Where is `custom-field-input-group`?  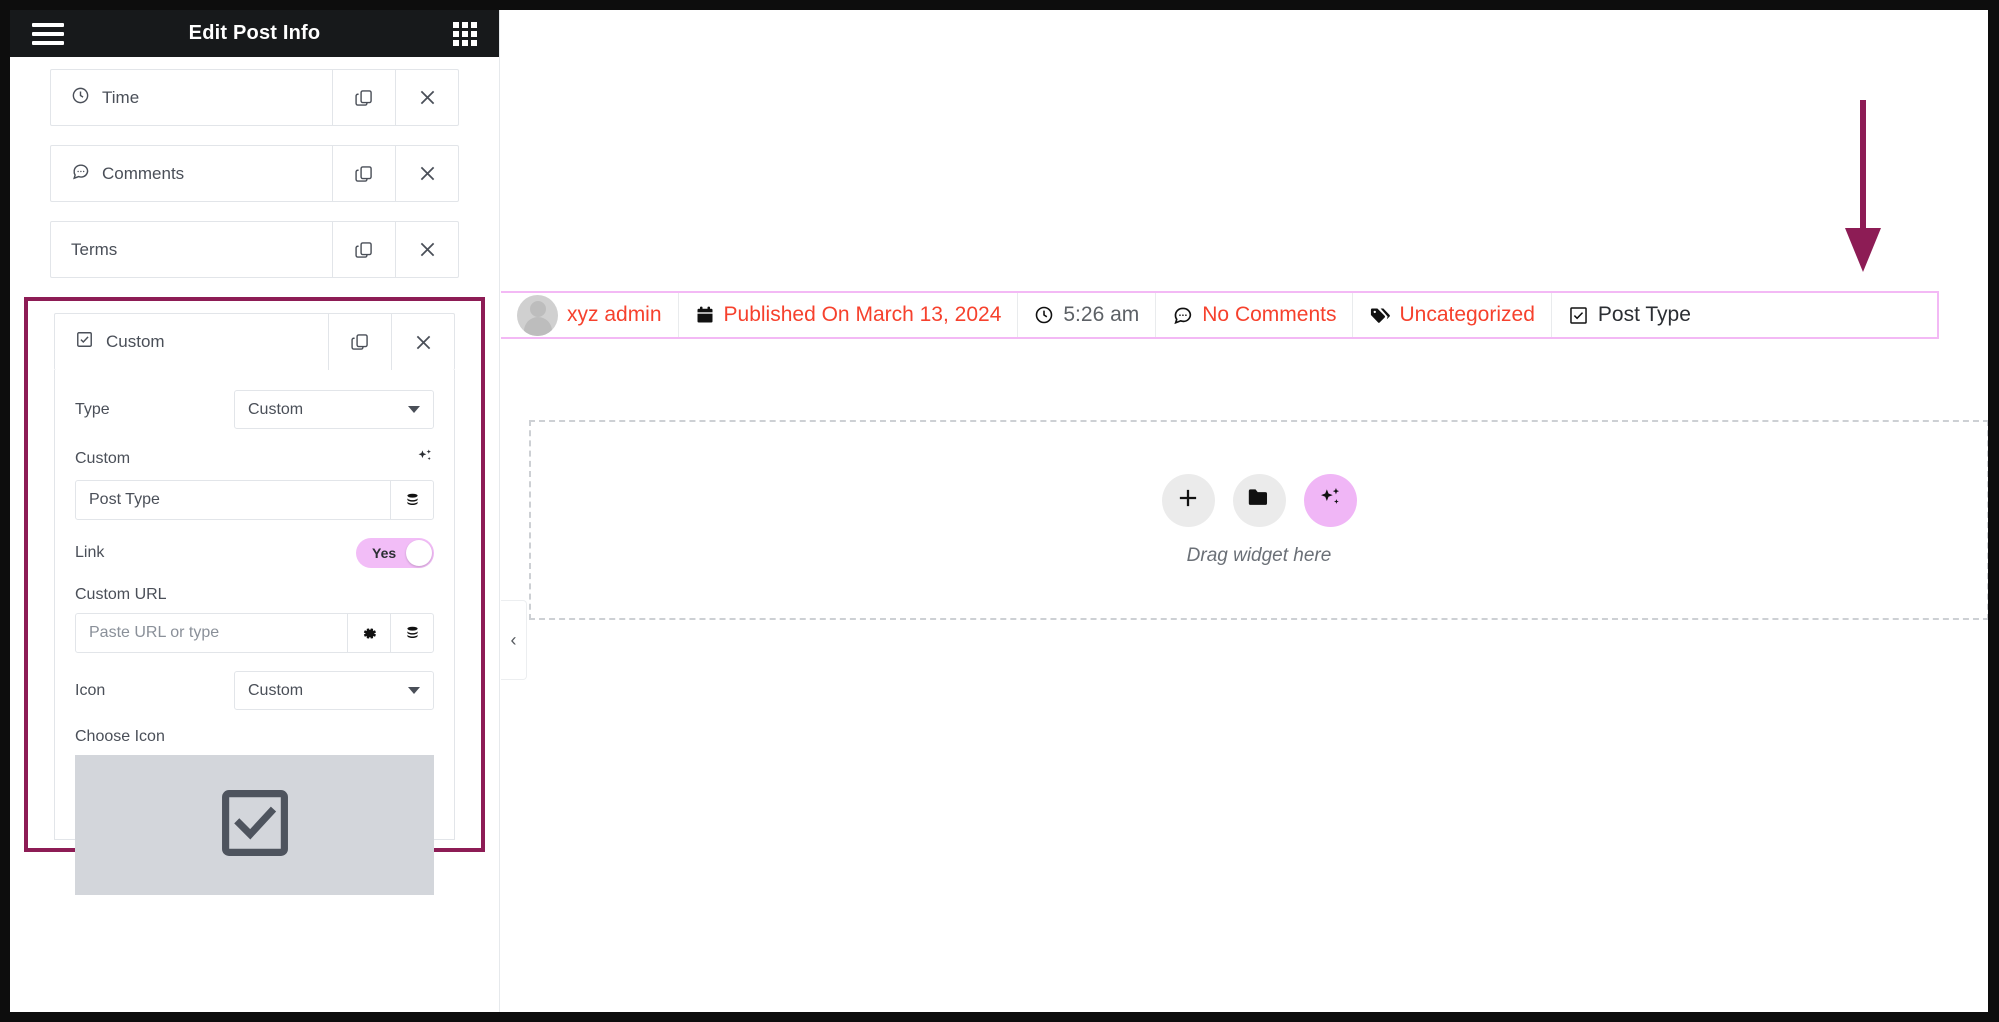 custom-field-input-group is located at coordinates (254, 500).